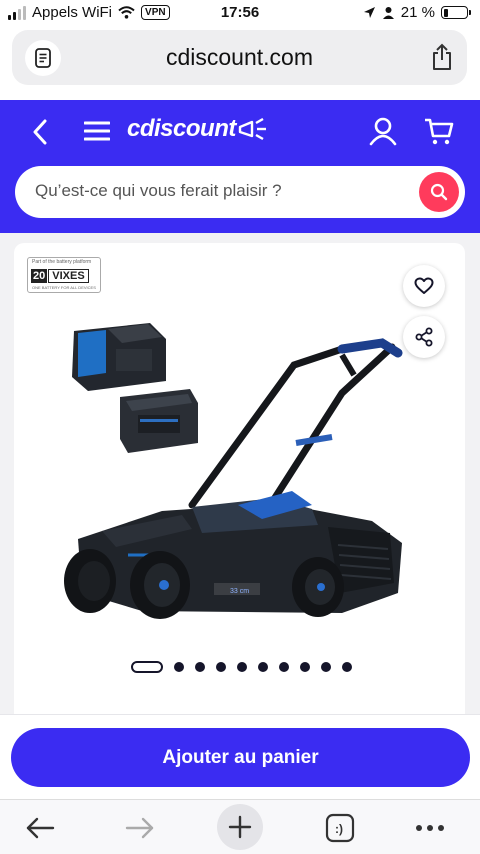 Image resolution: width=480 pixels, height=854 pixels. Describe the element at coordinates (68, 276) in the screenshot. I see `badge-brand: VIXES` at that location.